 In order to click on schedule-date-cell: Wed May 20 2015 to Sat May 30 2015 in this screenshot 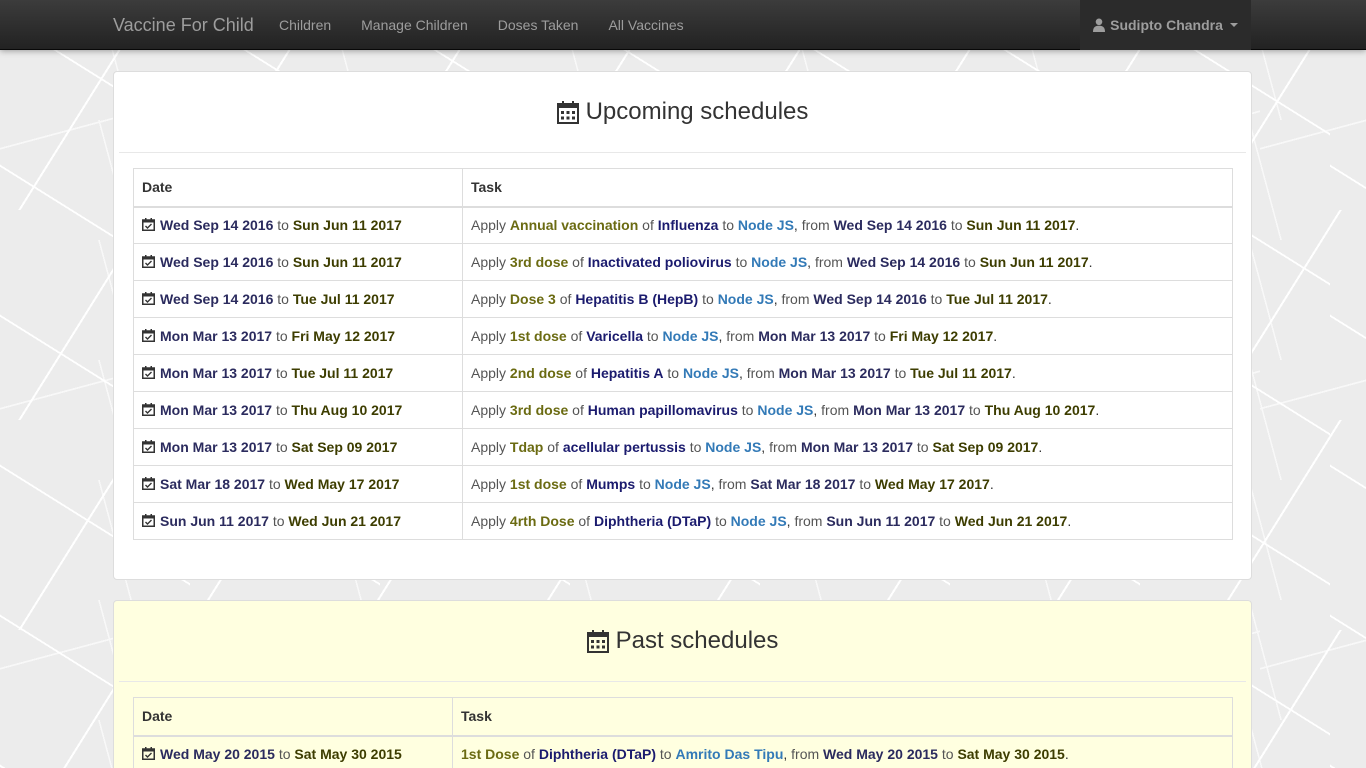, I will do `click(293, 751)`.